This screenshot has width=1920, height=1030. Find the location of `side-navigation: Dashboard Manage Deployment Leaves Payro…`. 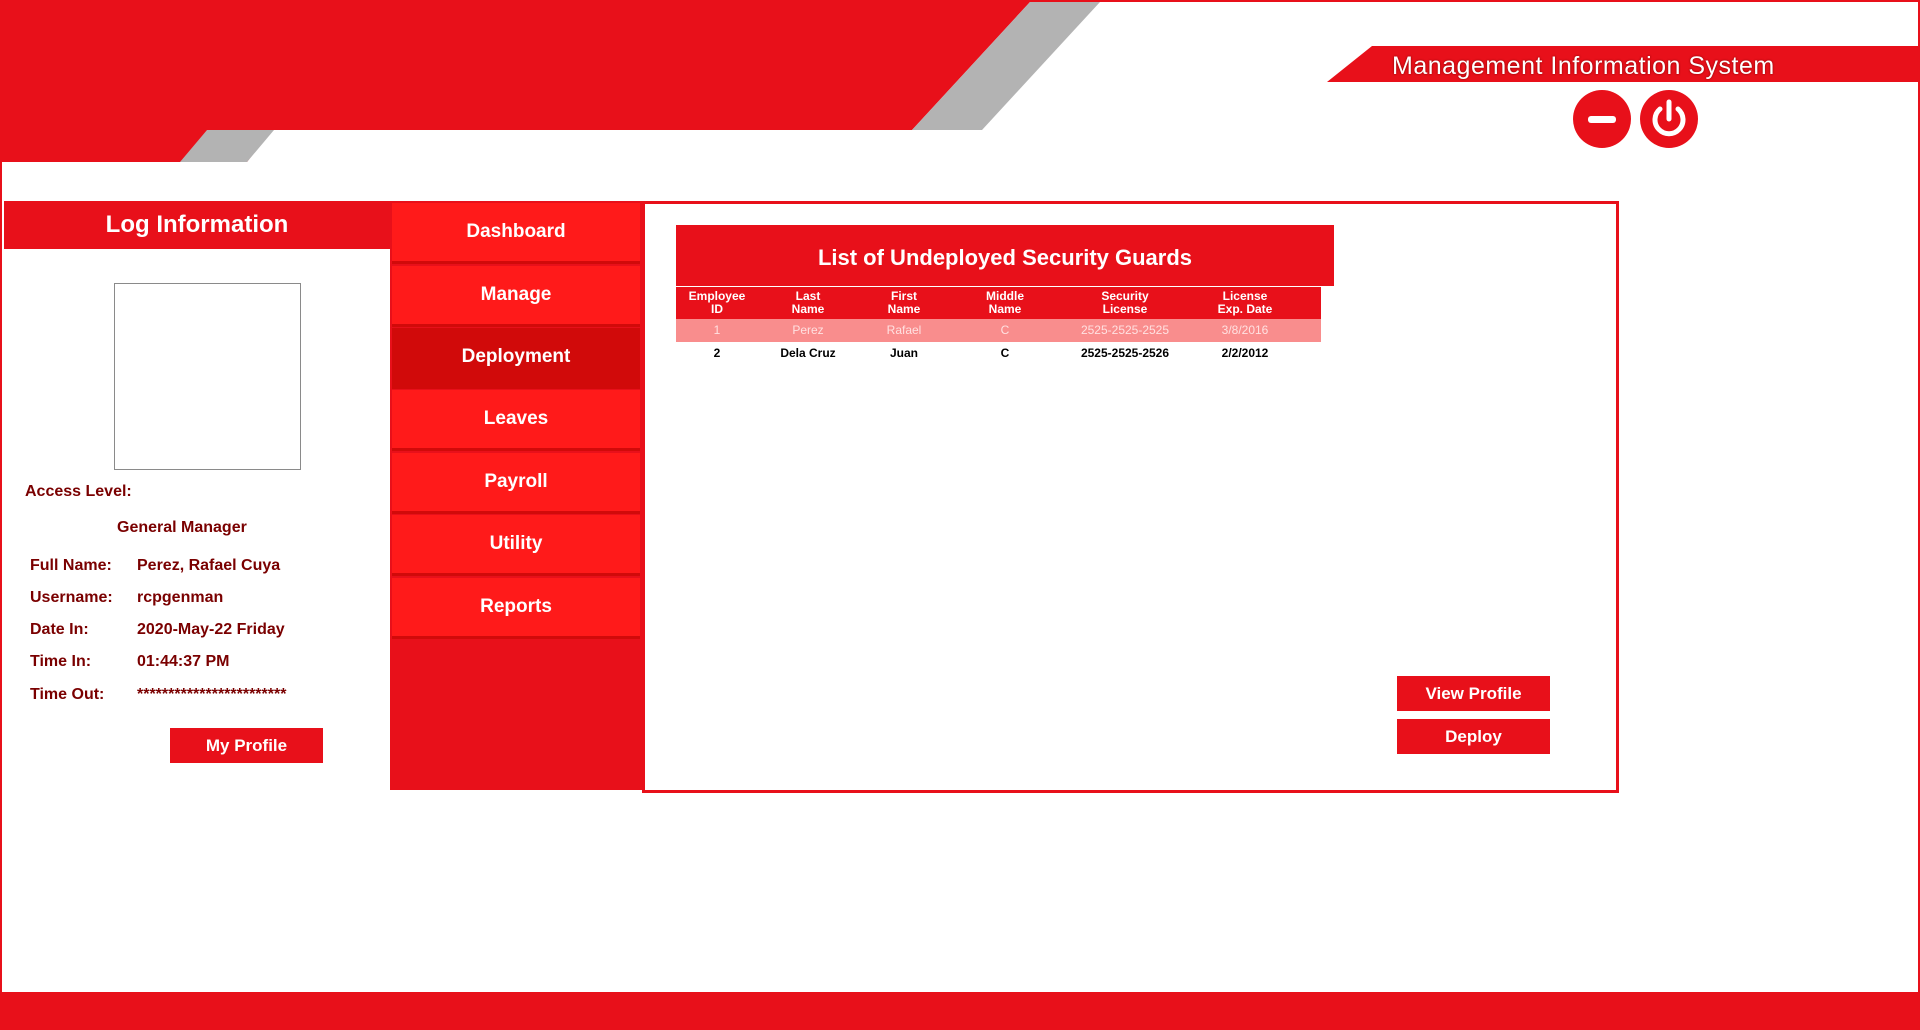

side-navigation: Dashboard Manage Deployment Leaves Payro… is located at coordinates (517, 495).